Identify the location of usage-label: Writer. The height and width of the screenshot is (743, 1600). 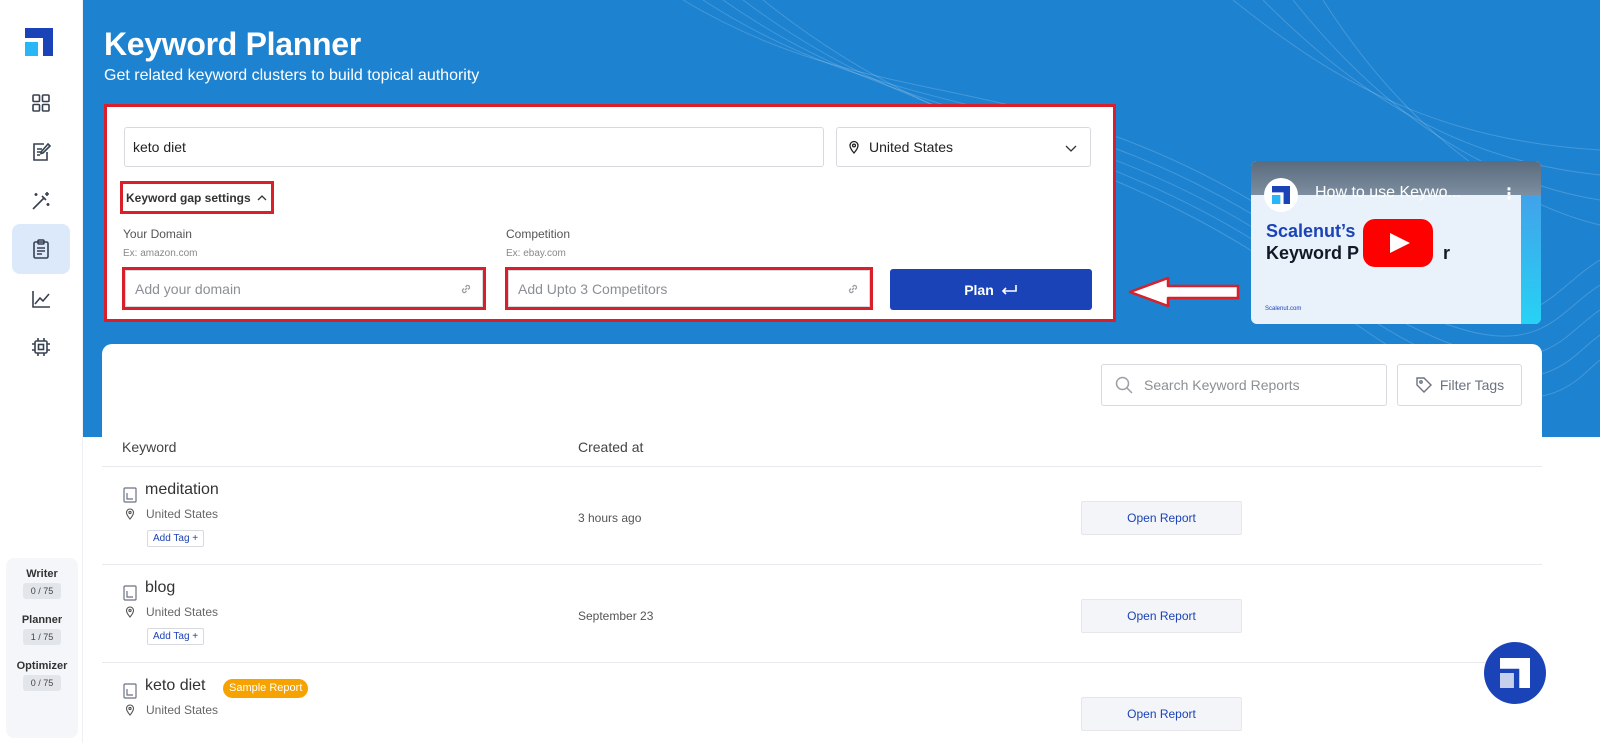
(42, 574).